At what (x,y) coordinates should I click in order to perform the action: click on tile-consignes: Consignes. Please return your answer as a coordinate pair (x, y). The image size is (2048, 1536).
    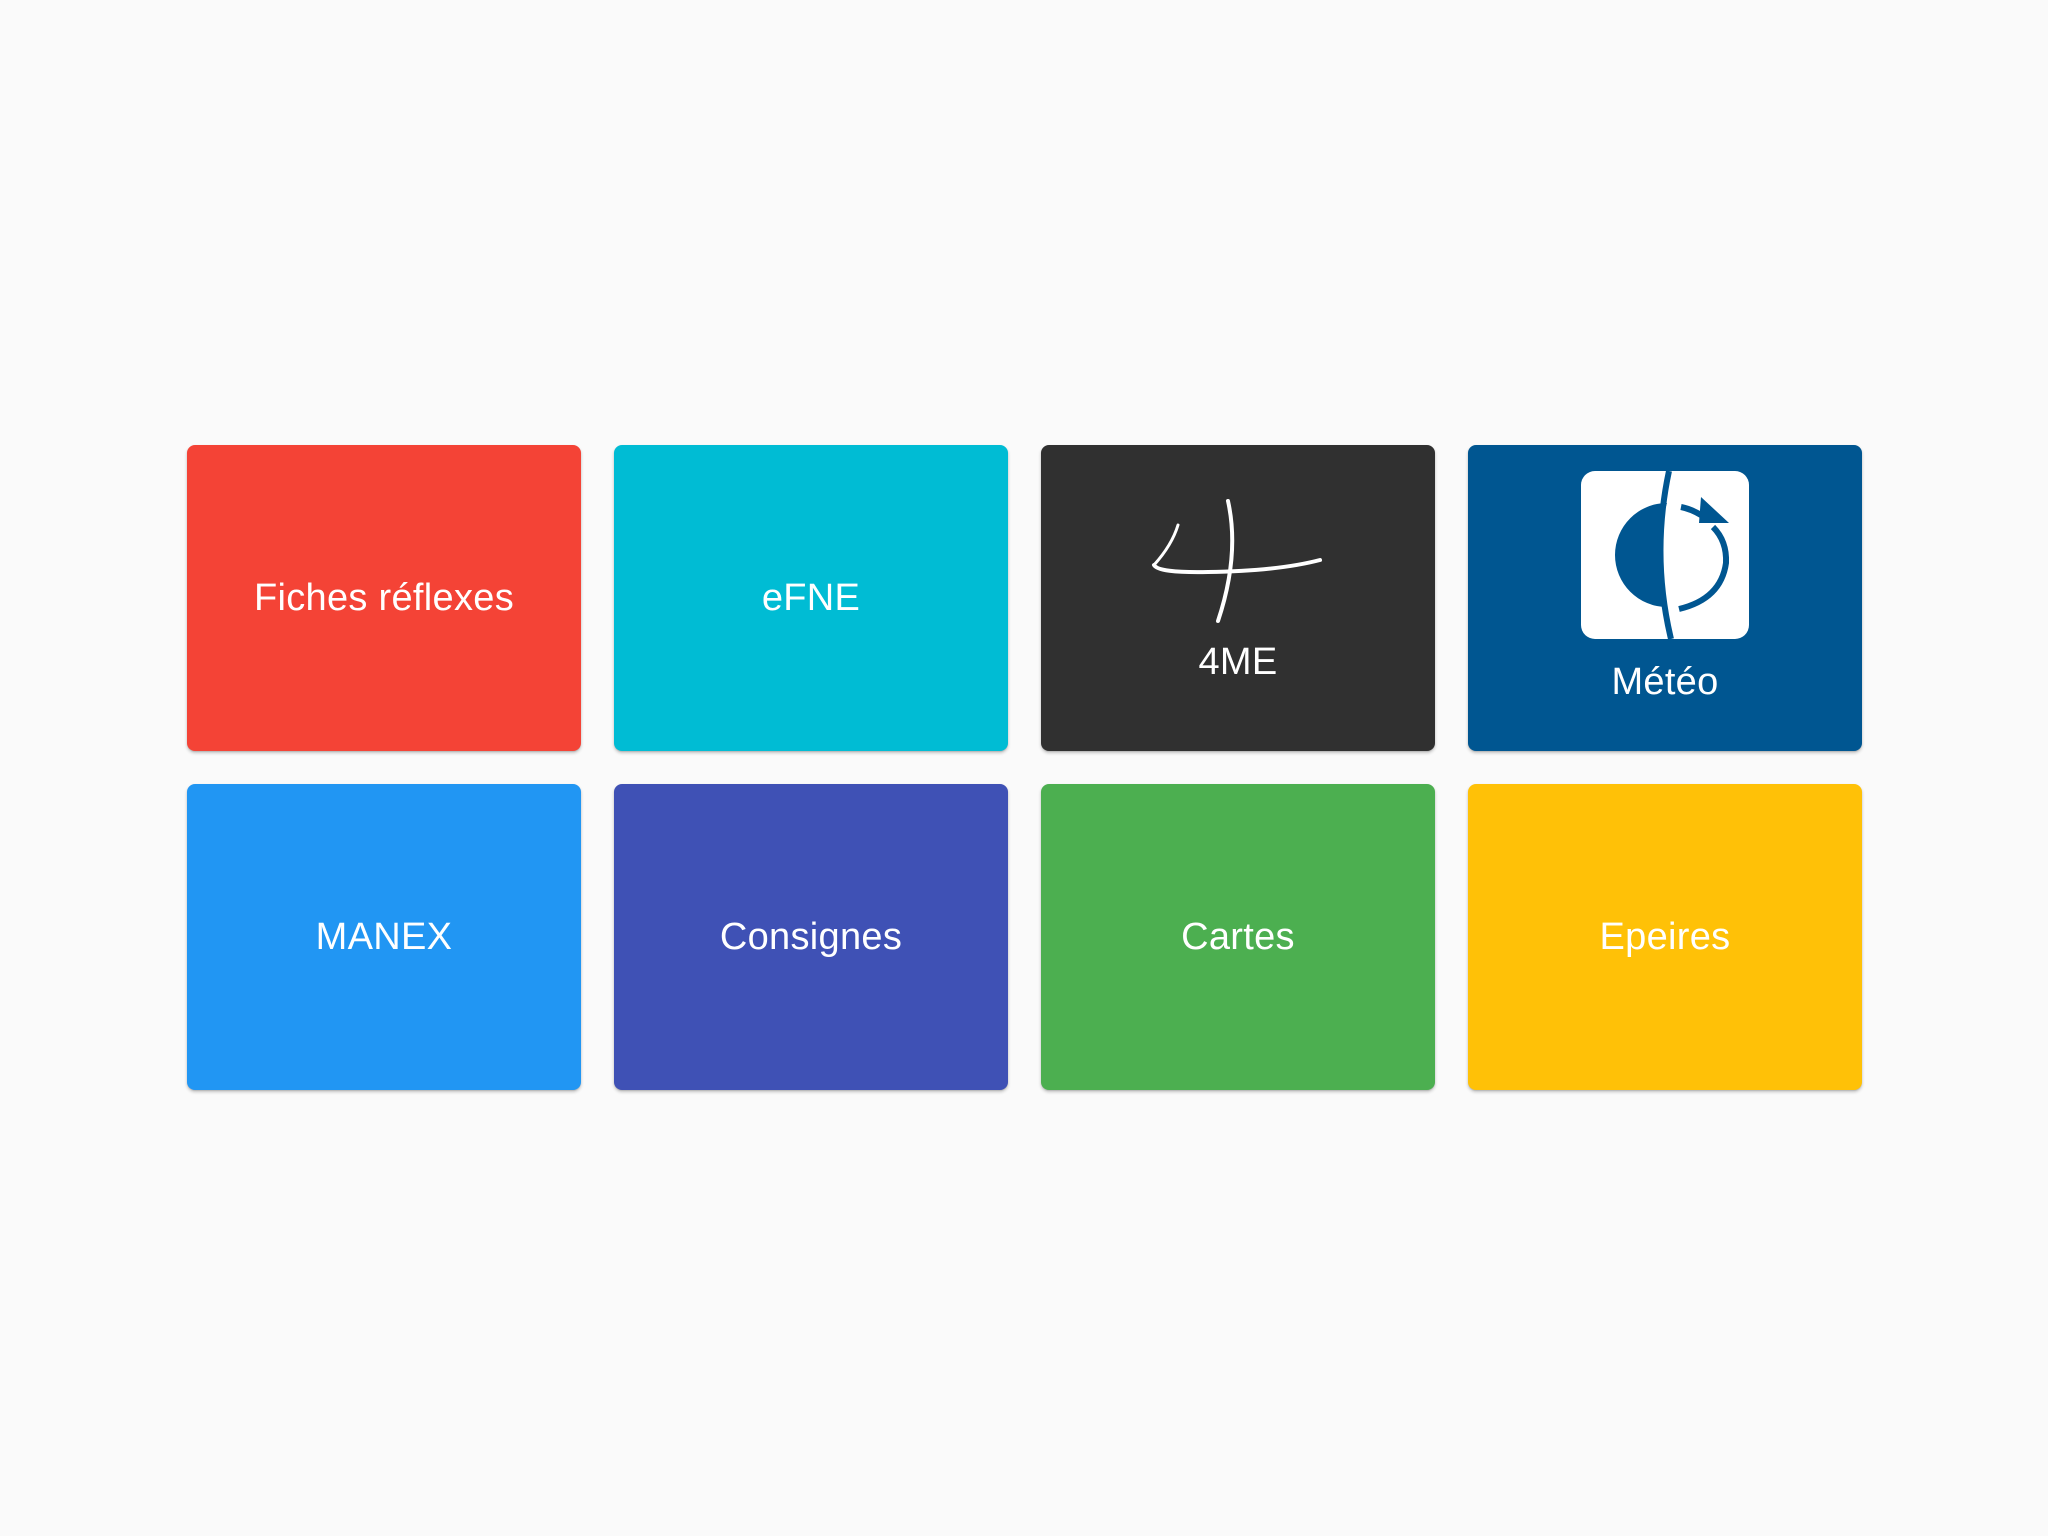
    Looking at the image, I should click on (811, 937).